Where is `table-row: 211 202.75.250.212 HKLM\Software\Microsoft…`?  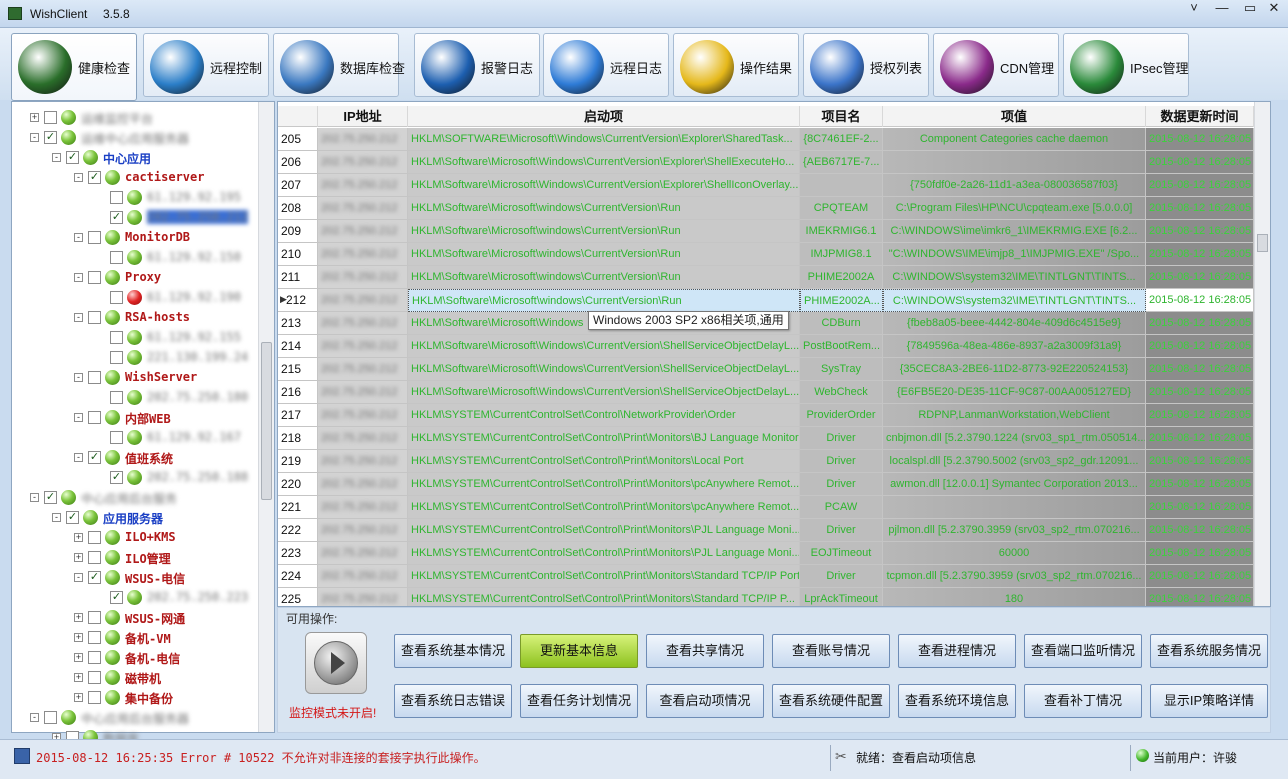 table-row: 211 202.75.250.212 HKLM\Software\Microsoft… is located at coordinates (774, 277).